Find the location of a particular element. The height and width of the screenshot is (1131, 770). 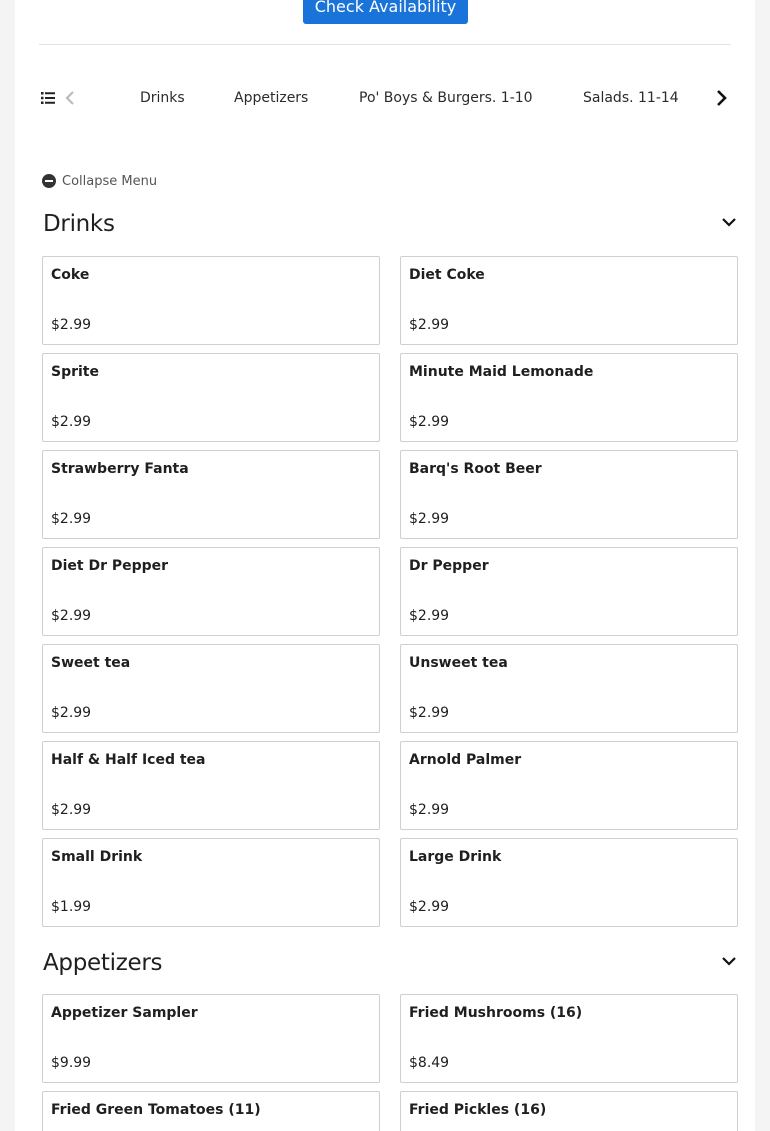

menu-item-card: Appetizer Sampler $9.99 is located at coordinates (211, 1038).